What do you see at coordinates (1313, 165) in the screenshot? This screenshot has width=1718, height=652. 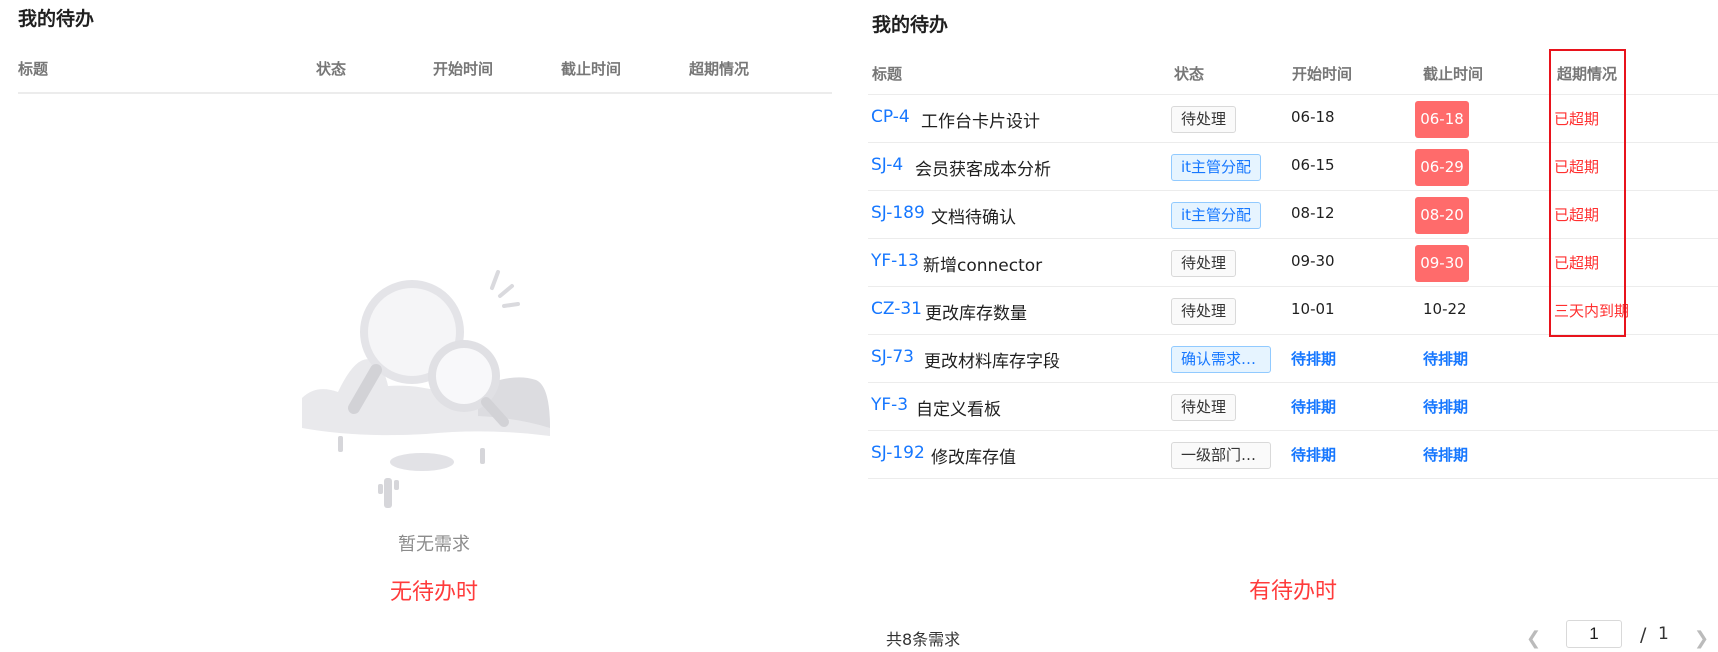 I see `start-date: 06-15` at bounding box center [1313, 165].